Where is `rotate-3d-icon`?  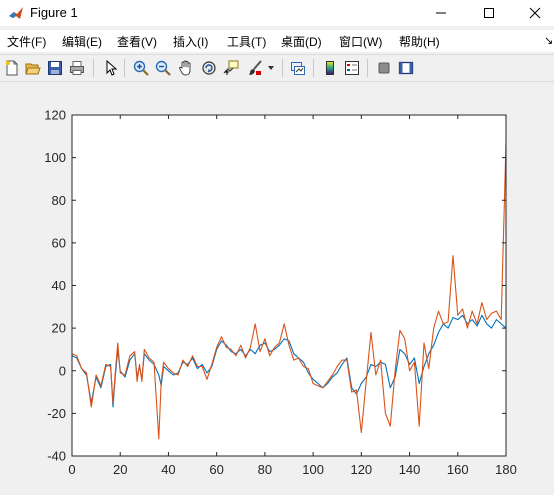 rotate-3d-icon is located at coordinates (209, 68).